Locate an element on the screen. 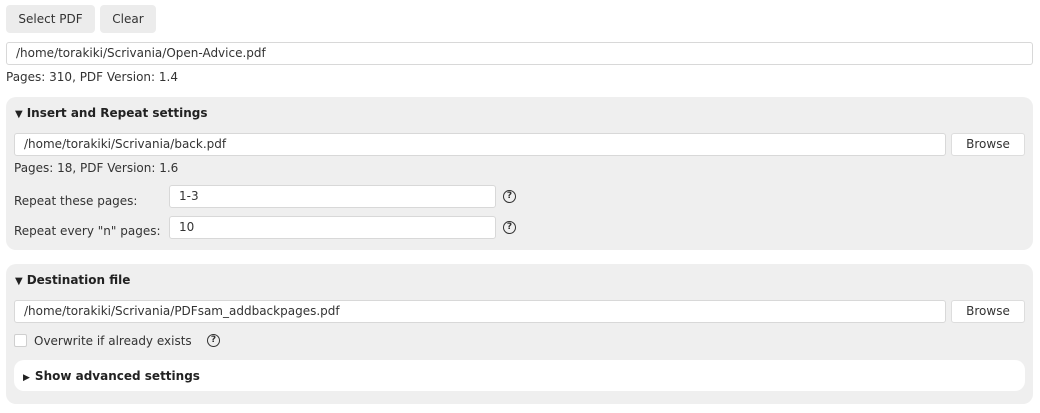  expand-triangle-icon: ▶ is located at coordinates (26, 378).